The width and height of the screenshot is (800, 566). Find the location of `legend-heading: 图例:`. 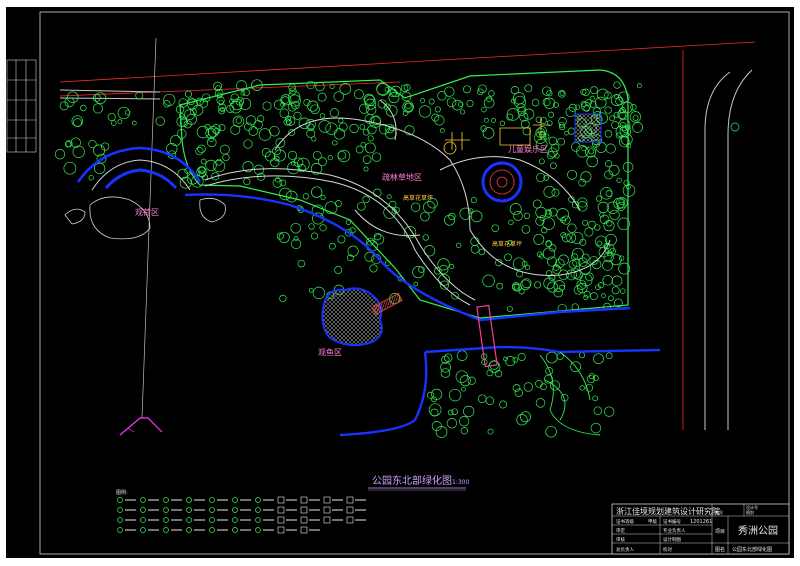

legend-heading: 图例: is located at coordinates (122, 492).